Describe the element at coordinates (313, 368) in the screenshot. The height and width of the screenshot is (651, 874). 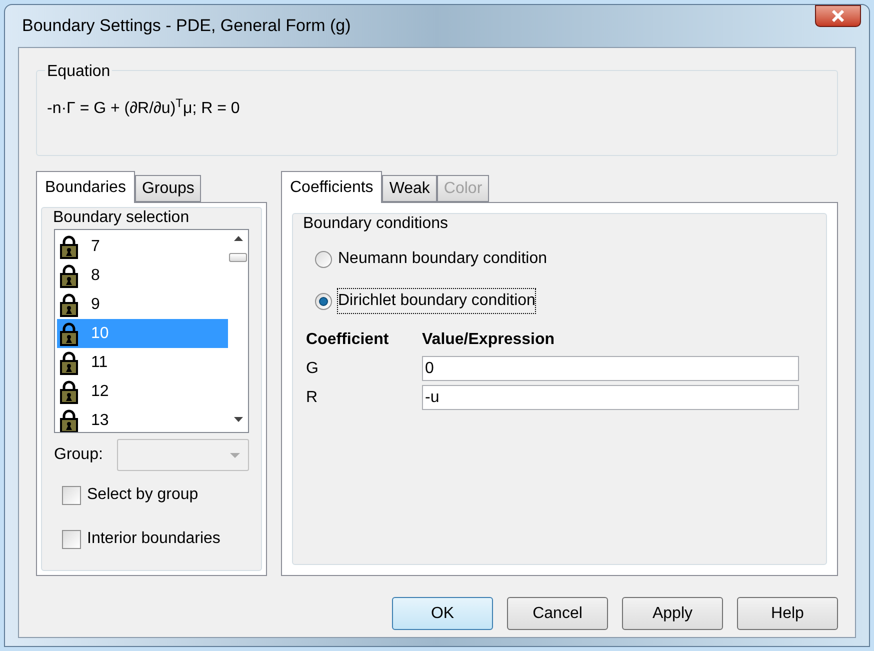
I see `coefficient-name: G` at that location.